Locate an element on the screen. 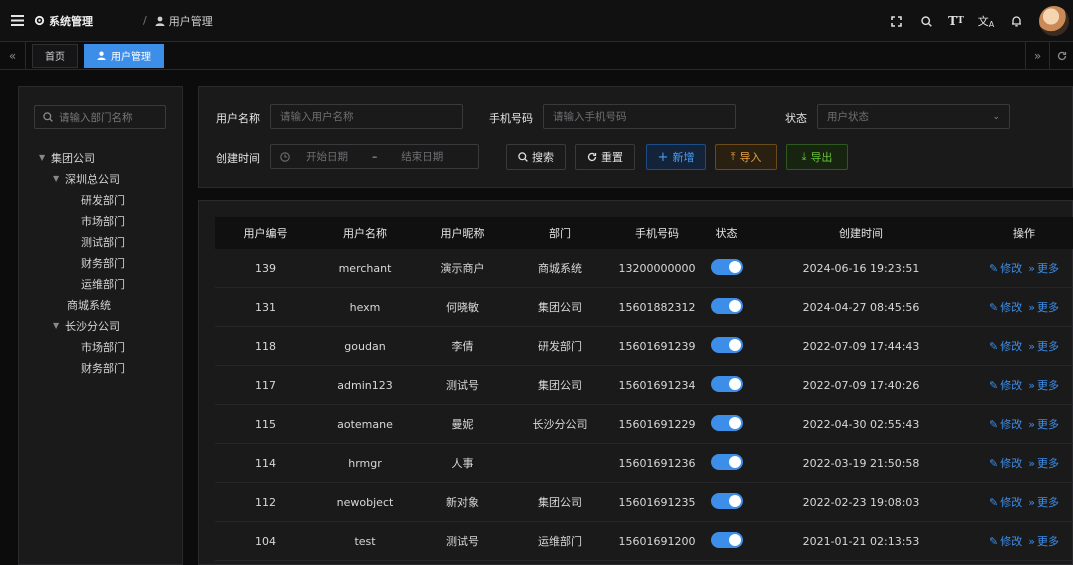 The height and width of the screenshot is (565, 1073). add-button: + 新增 is located at coordinates (676, 157).